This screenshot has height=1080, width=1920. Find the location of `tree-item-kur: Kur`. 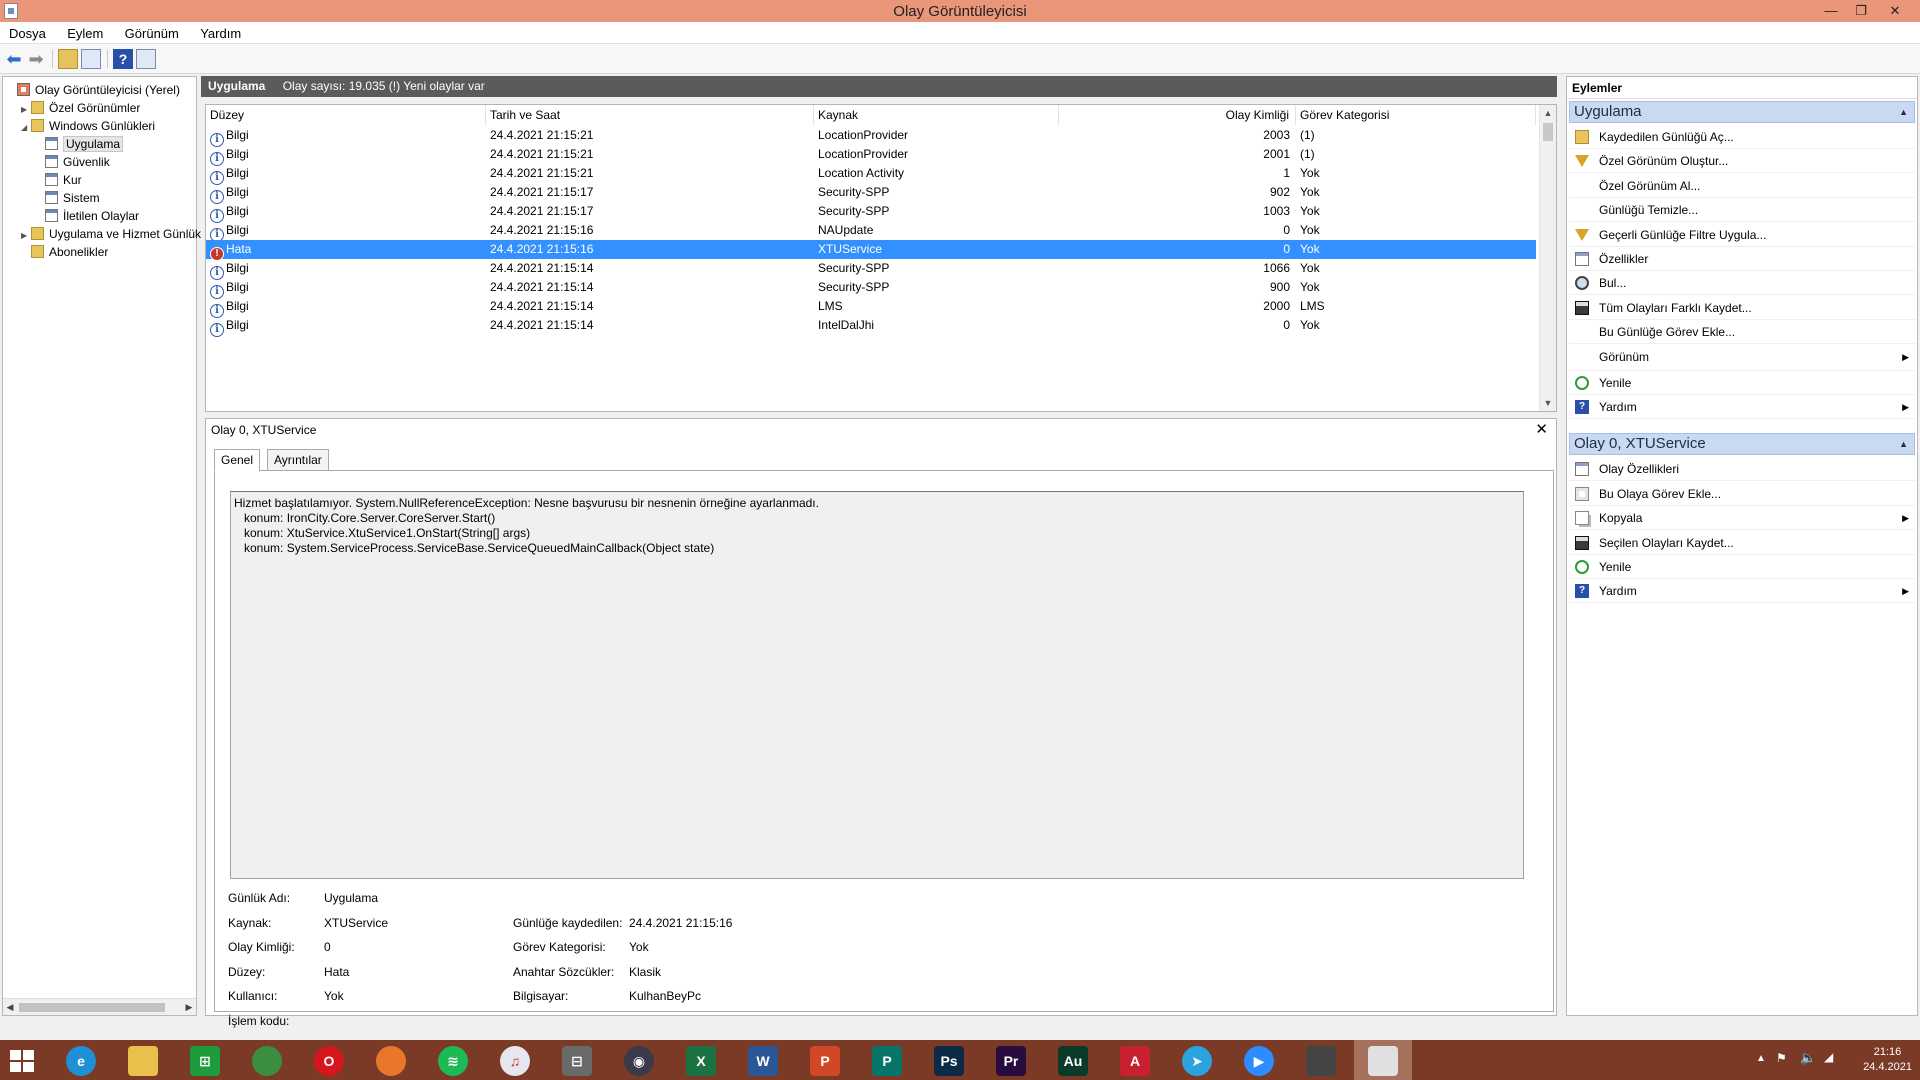

tree-item-kur: Kur is located at coordinates (58, 180).